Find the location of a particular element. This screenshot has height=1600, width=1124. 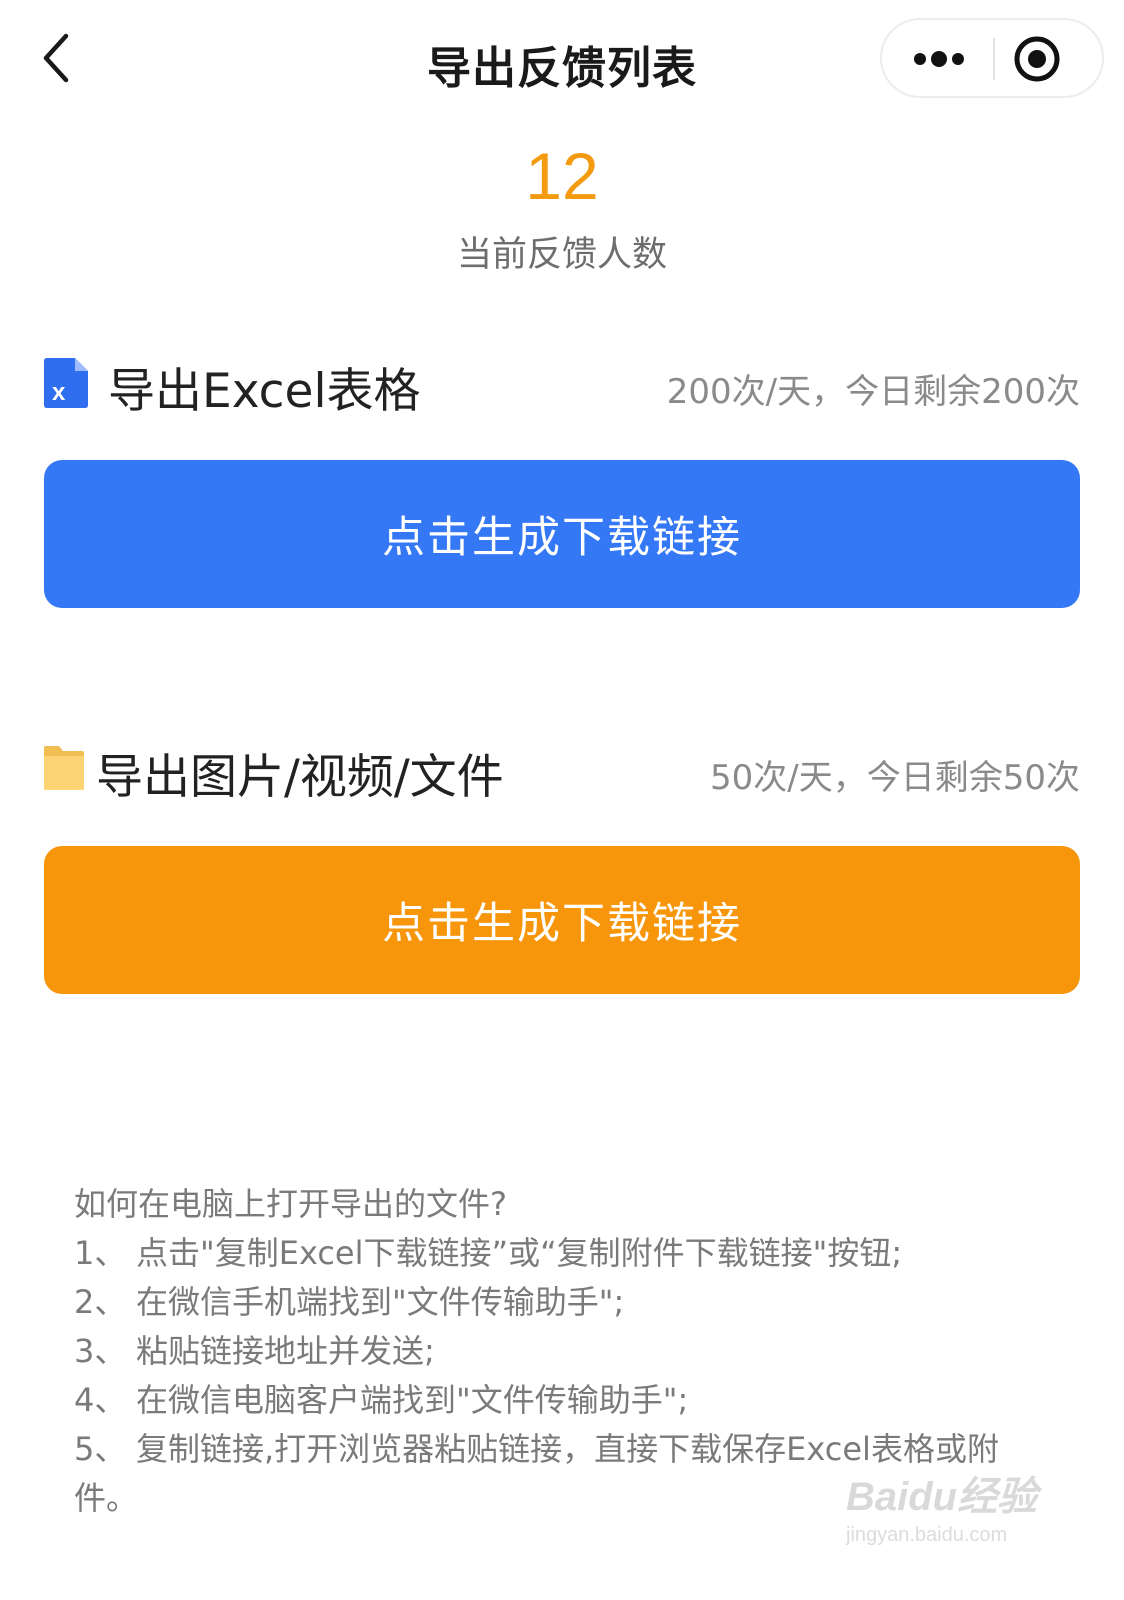

help-step-number: 5、 is located at coordinates (100, 1449).